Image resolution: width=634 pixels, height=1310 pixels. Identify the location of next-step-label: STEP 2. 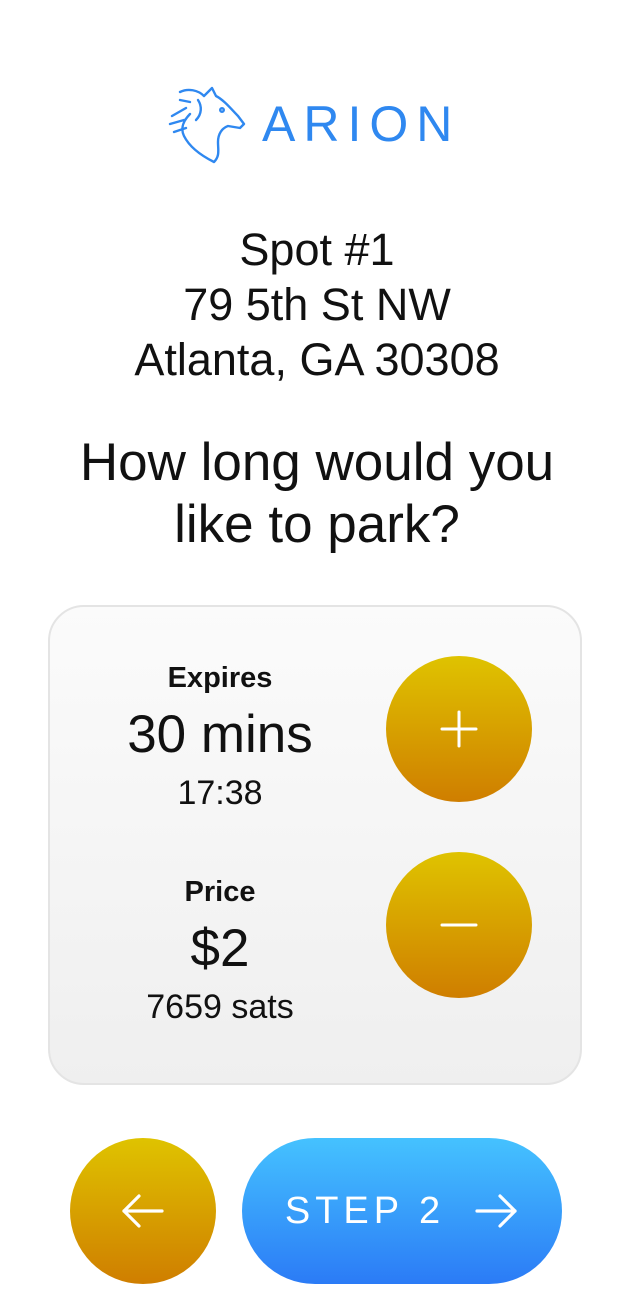
(365, 1210).